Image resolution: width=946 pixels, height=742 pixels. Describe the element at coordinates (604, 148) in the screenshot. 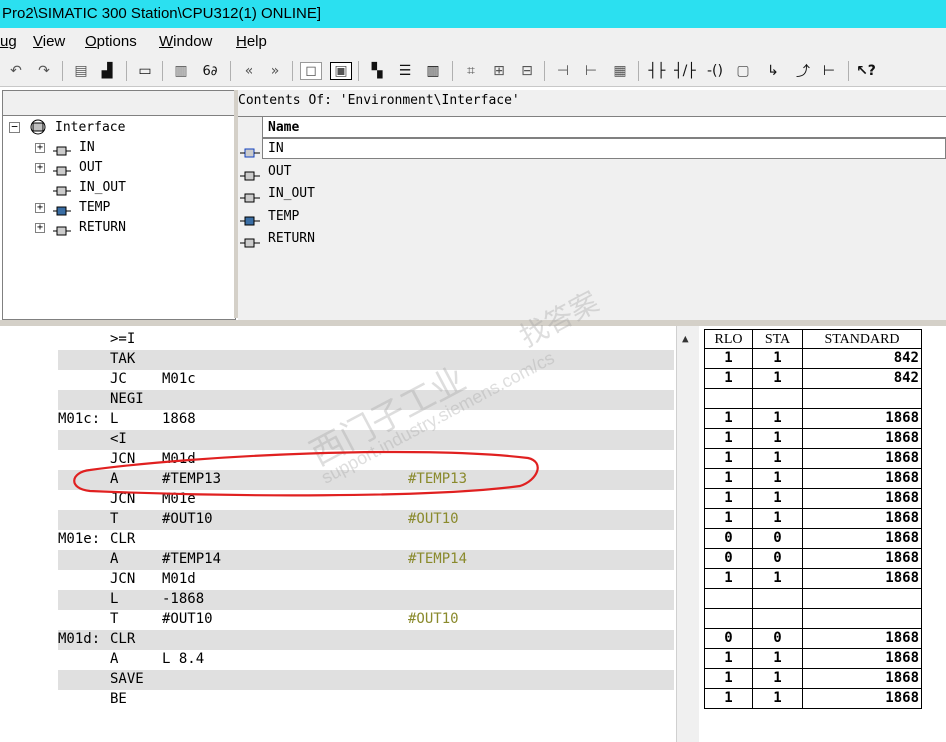

I see `selected-row-highlight` at that location.